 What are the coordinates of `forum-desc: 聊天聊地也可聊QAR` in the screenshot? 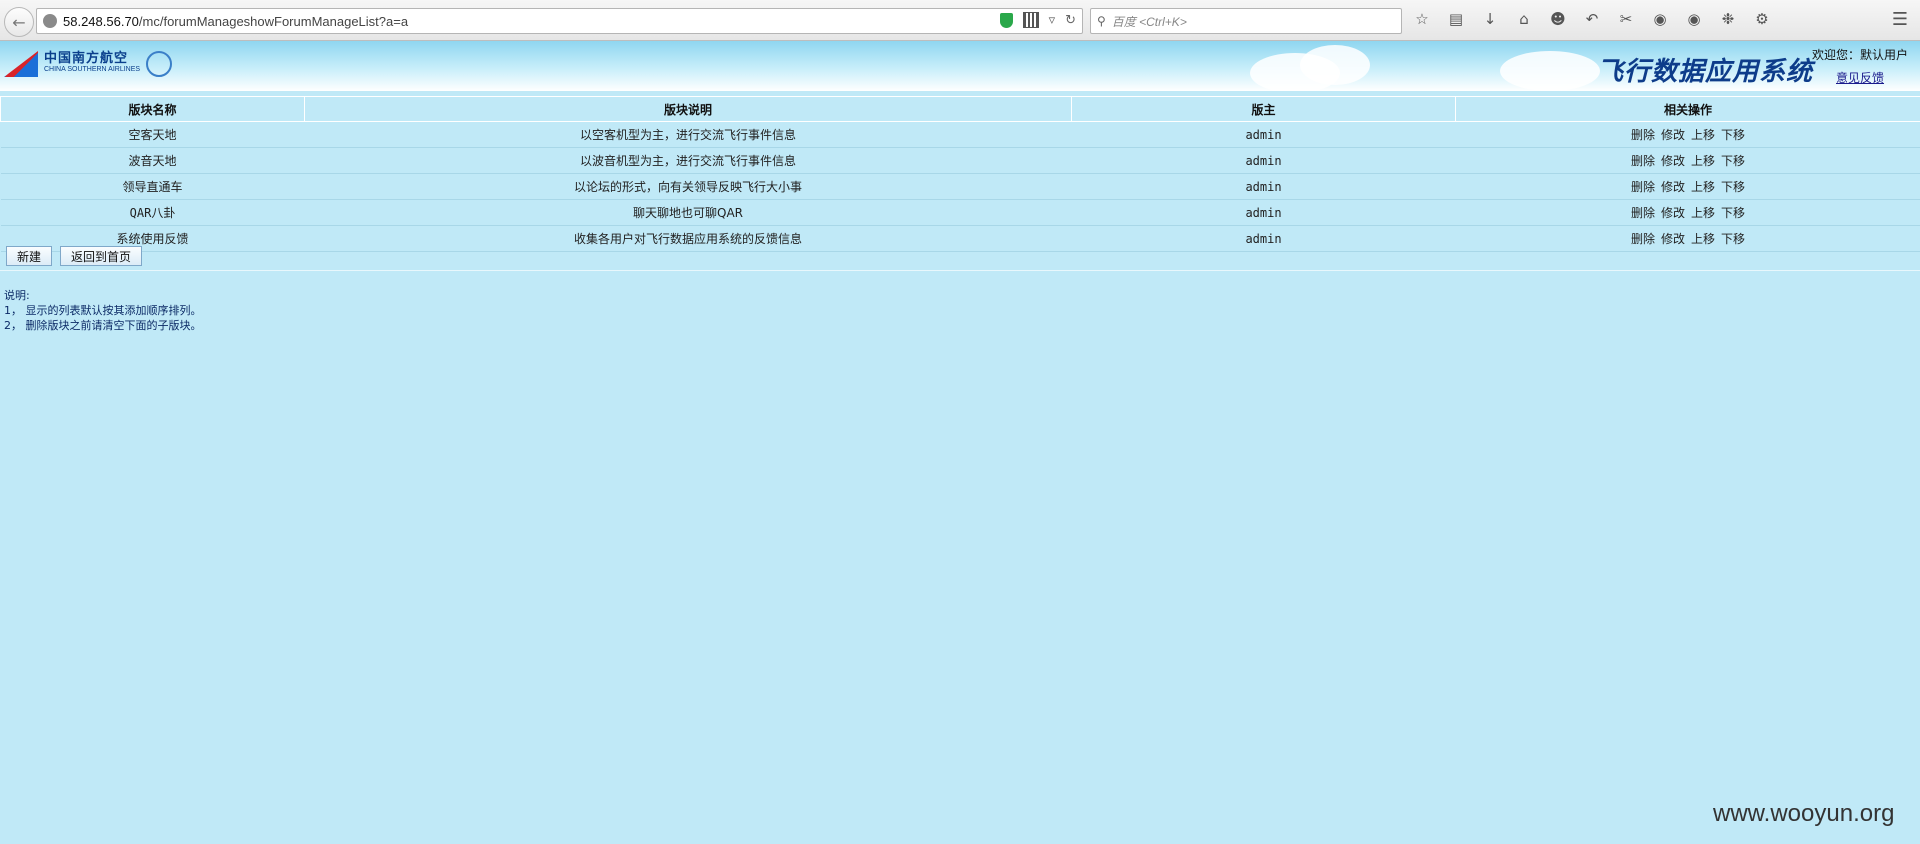 It's located at (688, 212).